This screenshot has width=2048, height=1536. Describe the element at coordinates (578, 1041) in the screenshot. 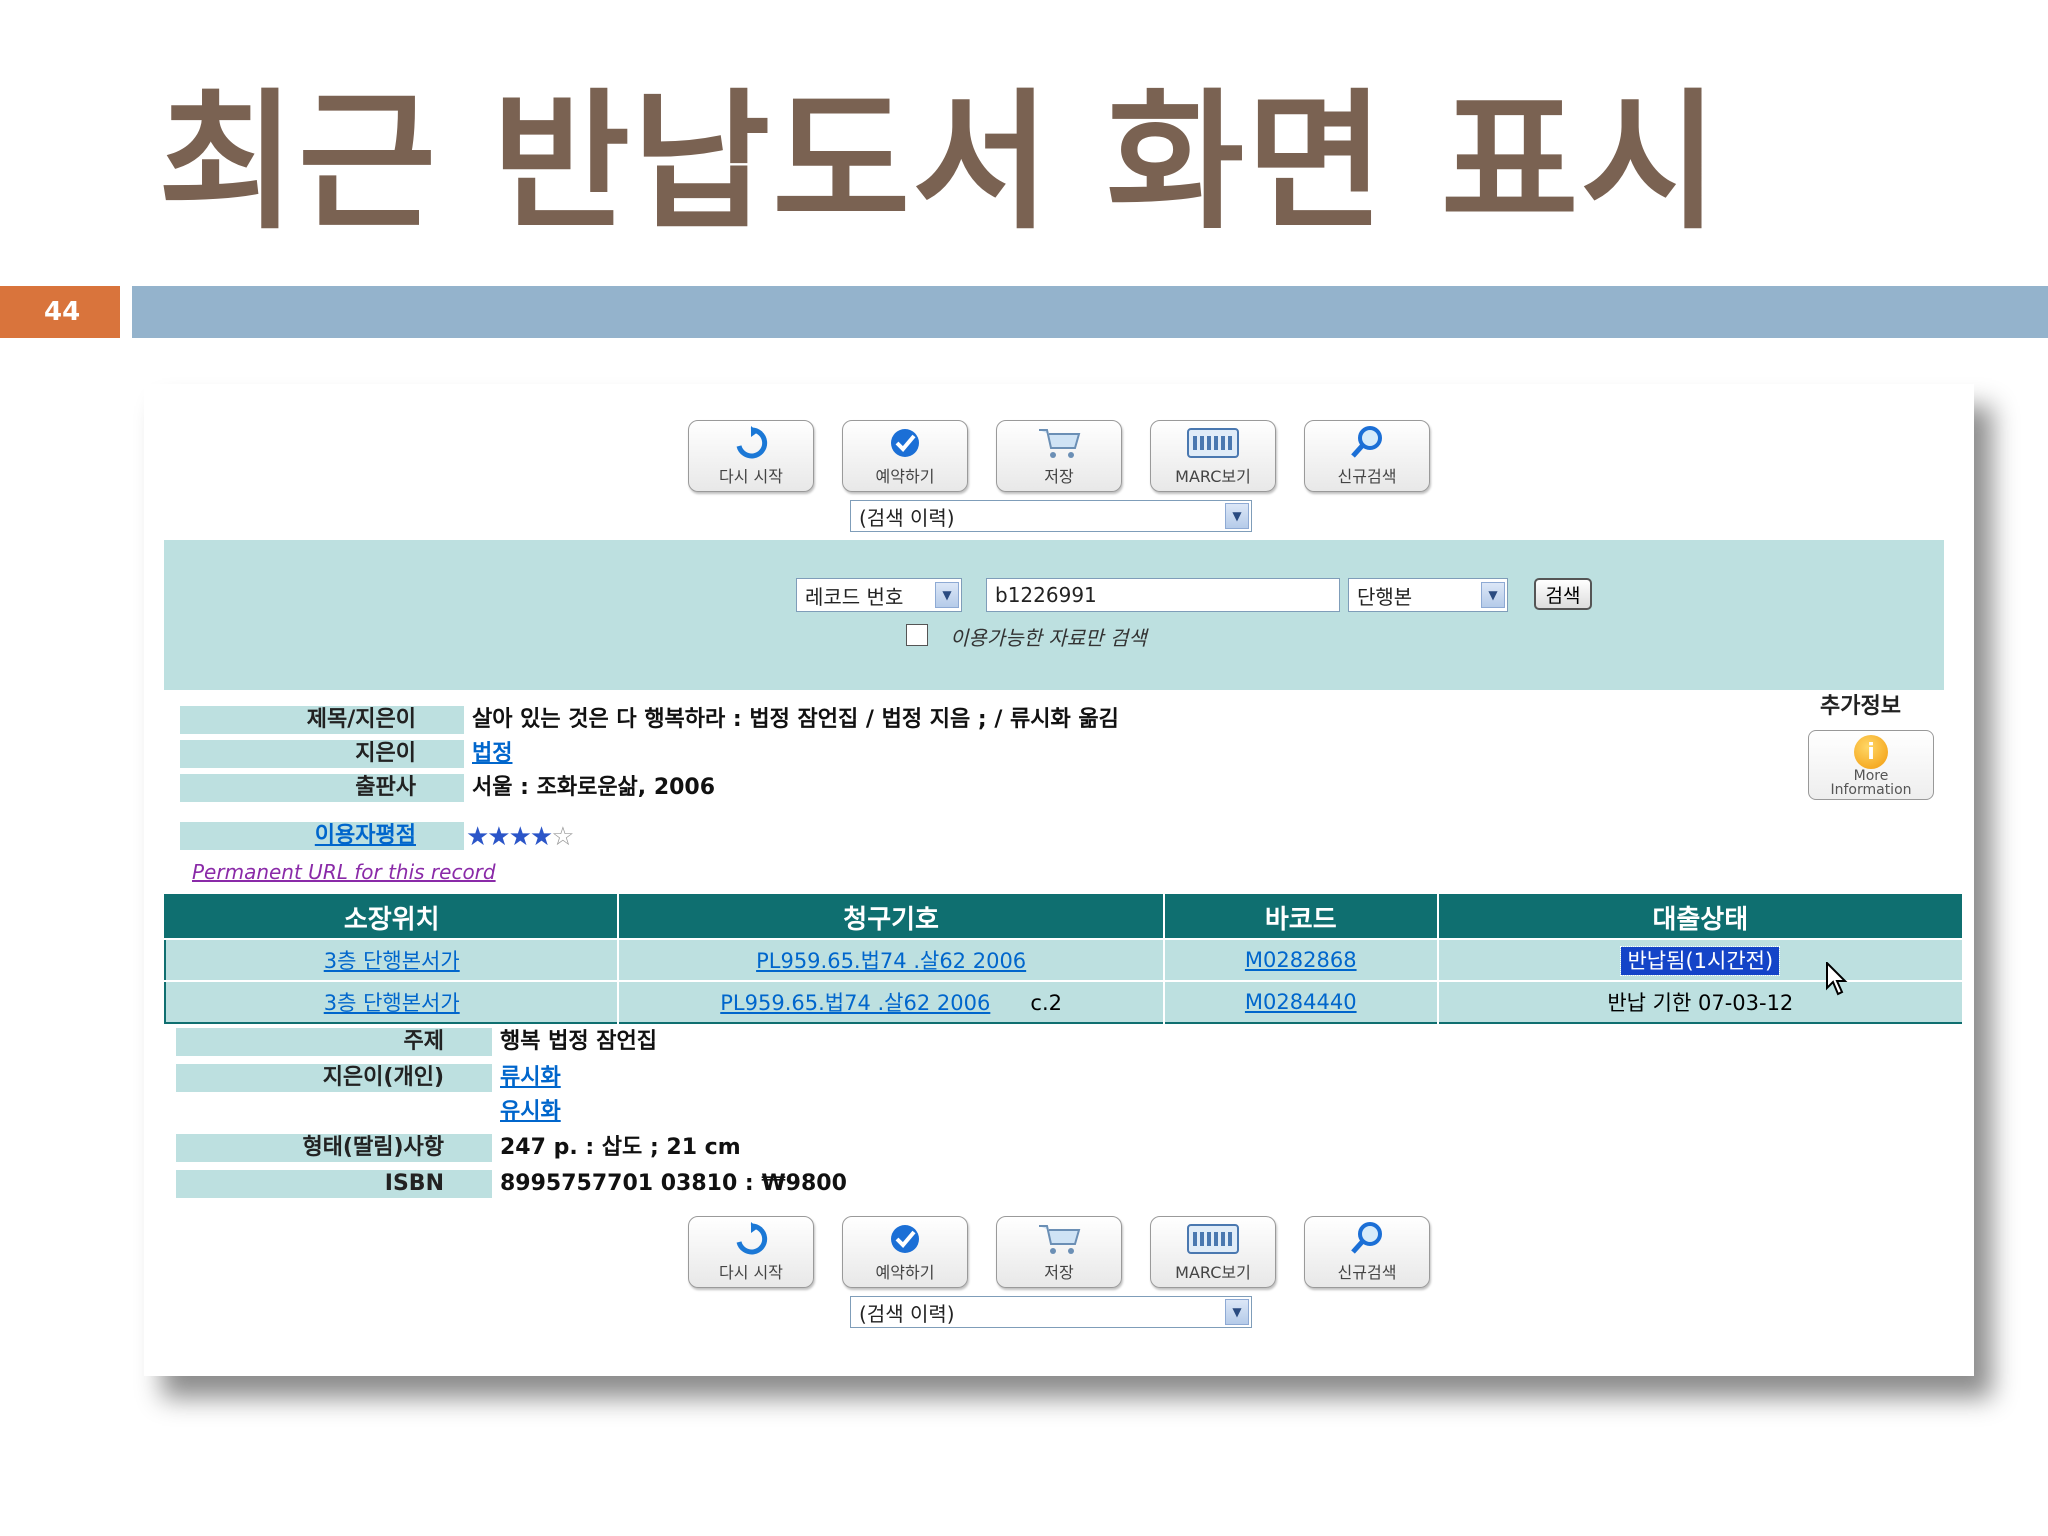

I see `subject-value: 행복 법정 잠언집` at that location.